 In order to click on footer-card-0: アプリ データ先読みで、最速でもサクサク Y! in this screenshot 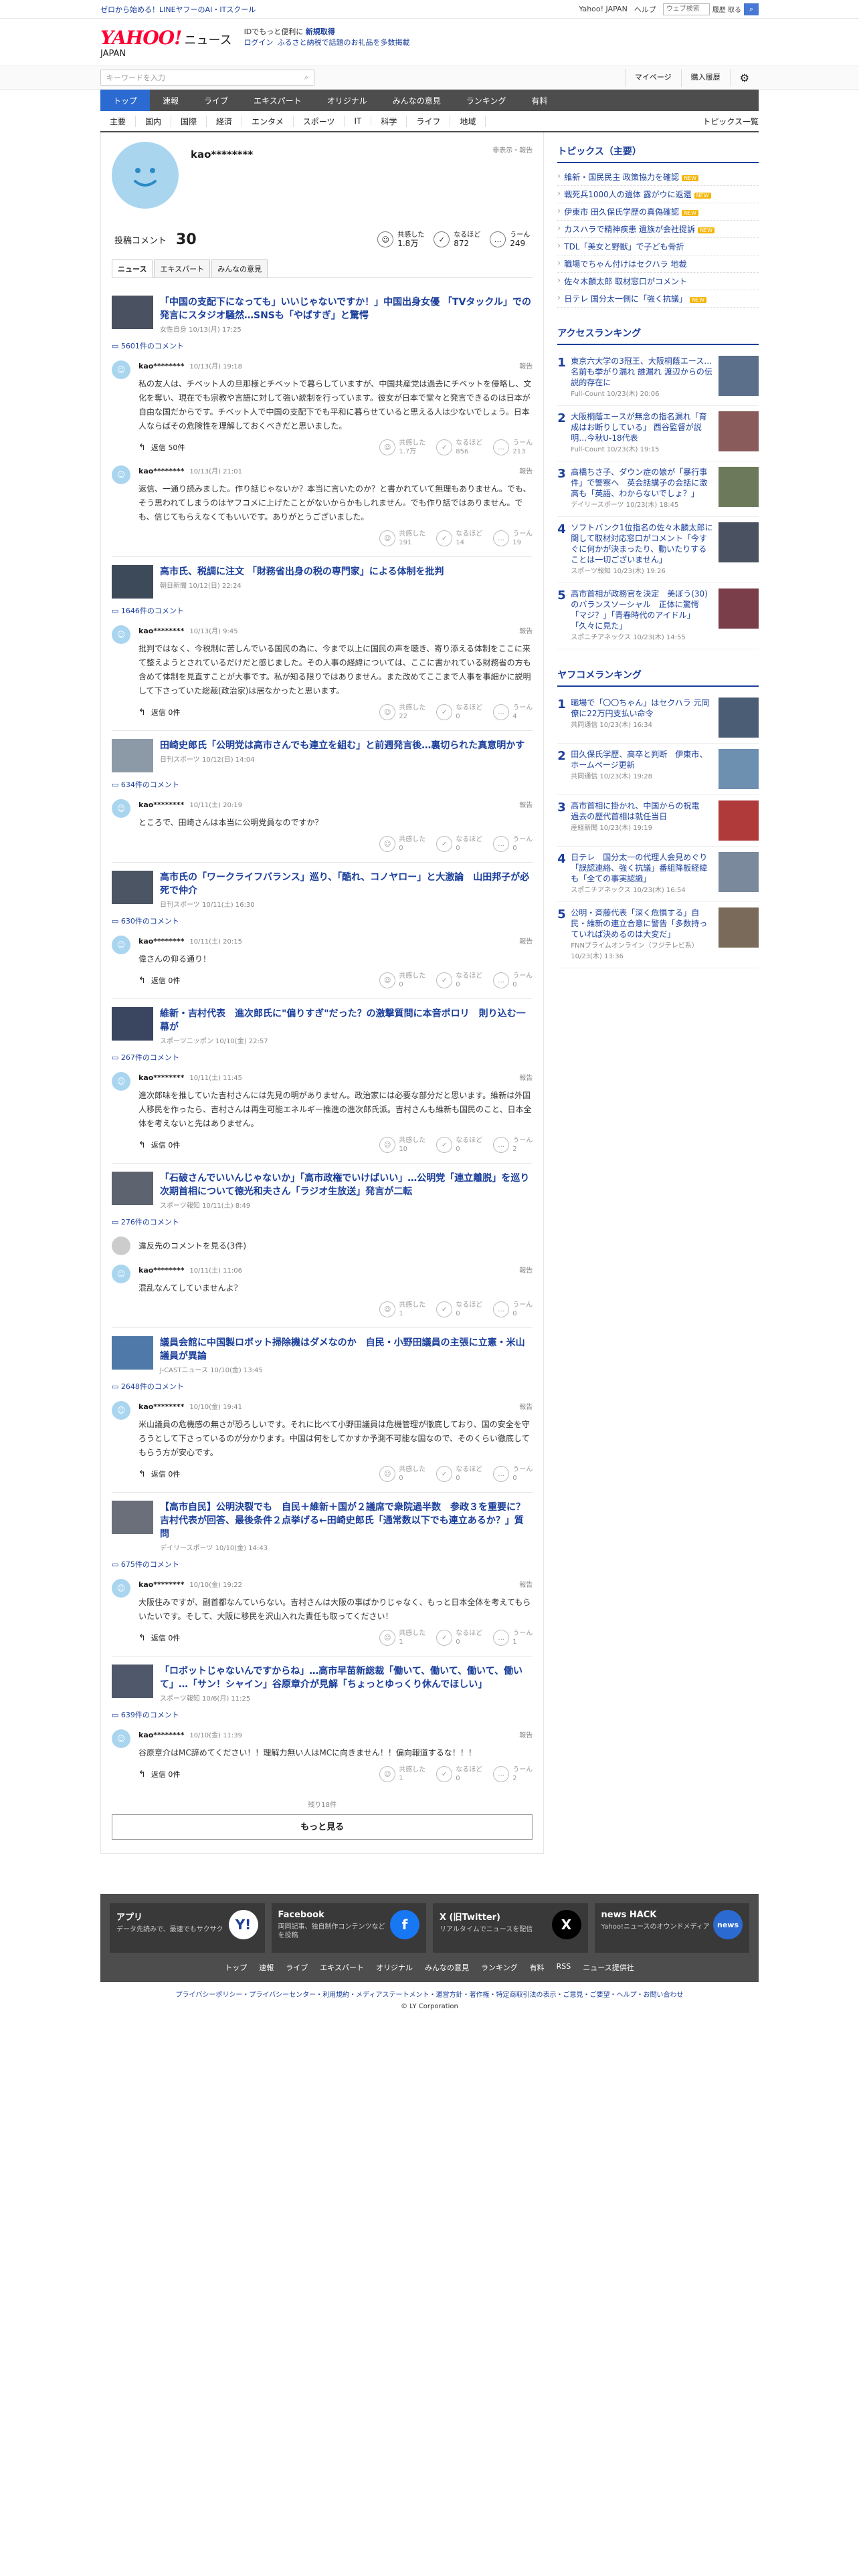, I will do `click(188, 1928)`.